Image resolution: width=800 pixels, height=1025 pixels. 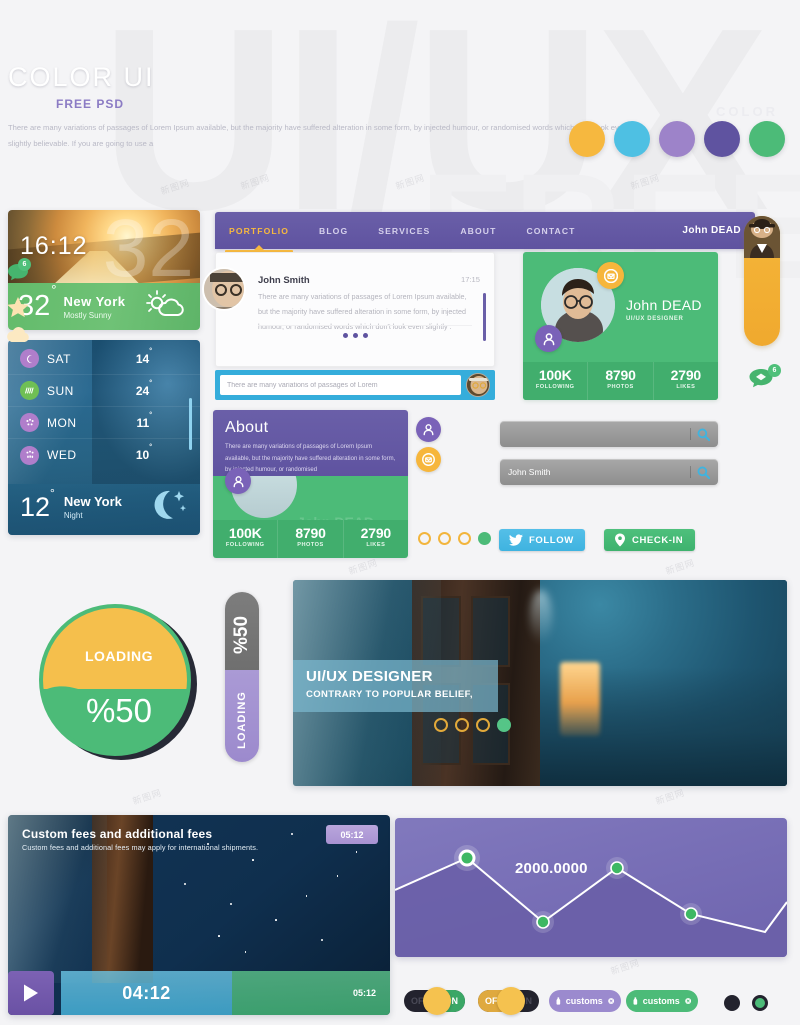 I want to click on toggle-off: OFF ON, so click(x=508, y=1001).